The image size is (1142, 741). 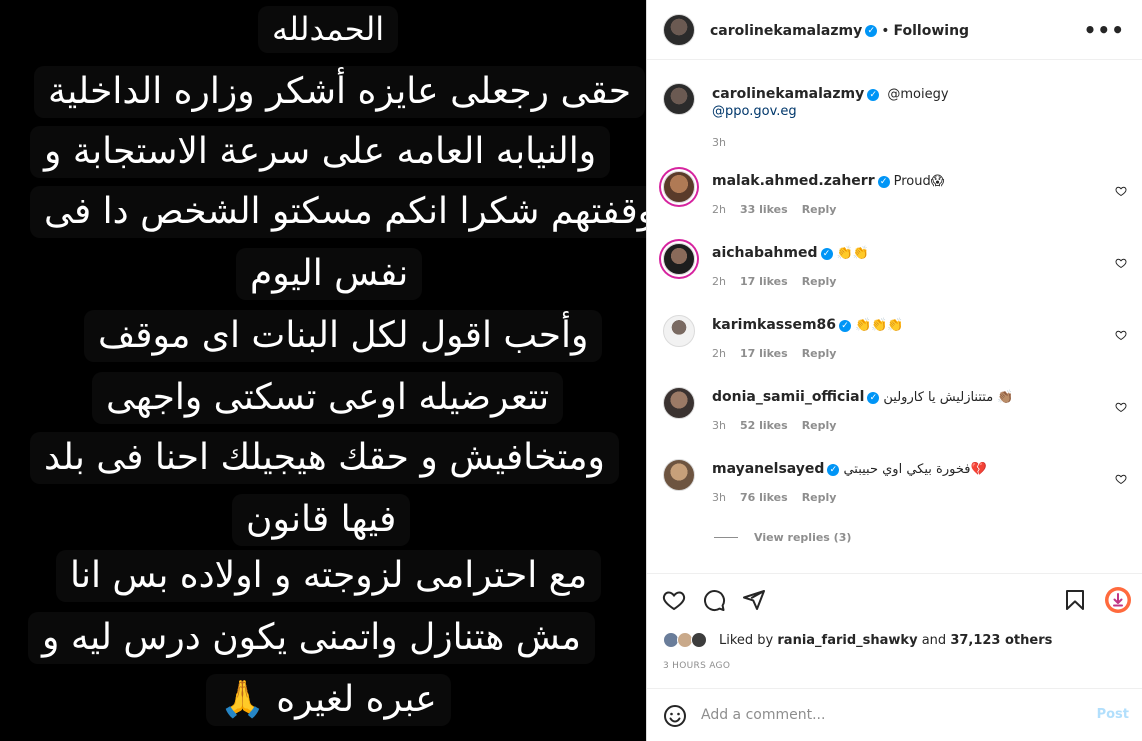 What do you see at coordinates (687, 640) in the screenshot?
I see `liker-avatars` at bounding box center [687, 640].